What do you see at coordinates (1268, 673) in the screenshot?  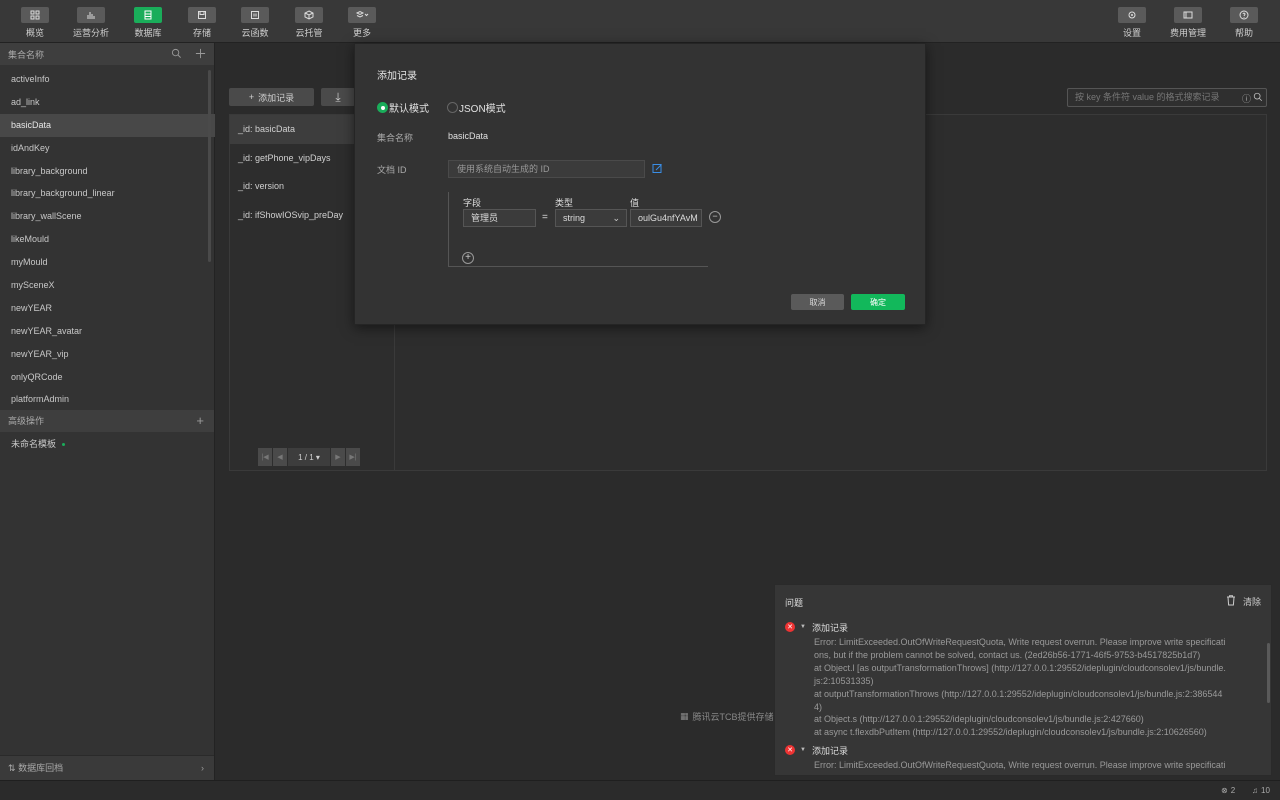 I see `problems-scrollbar` at bounding box center [1268, 673].